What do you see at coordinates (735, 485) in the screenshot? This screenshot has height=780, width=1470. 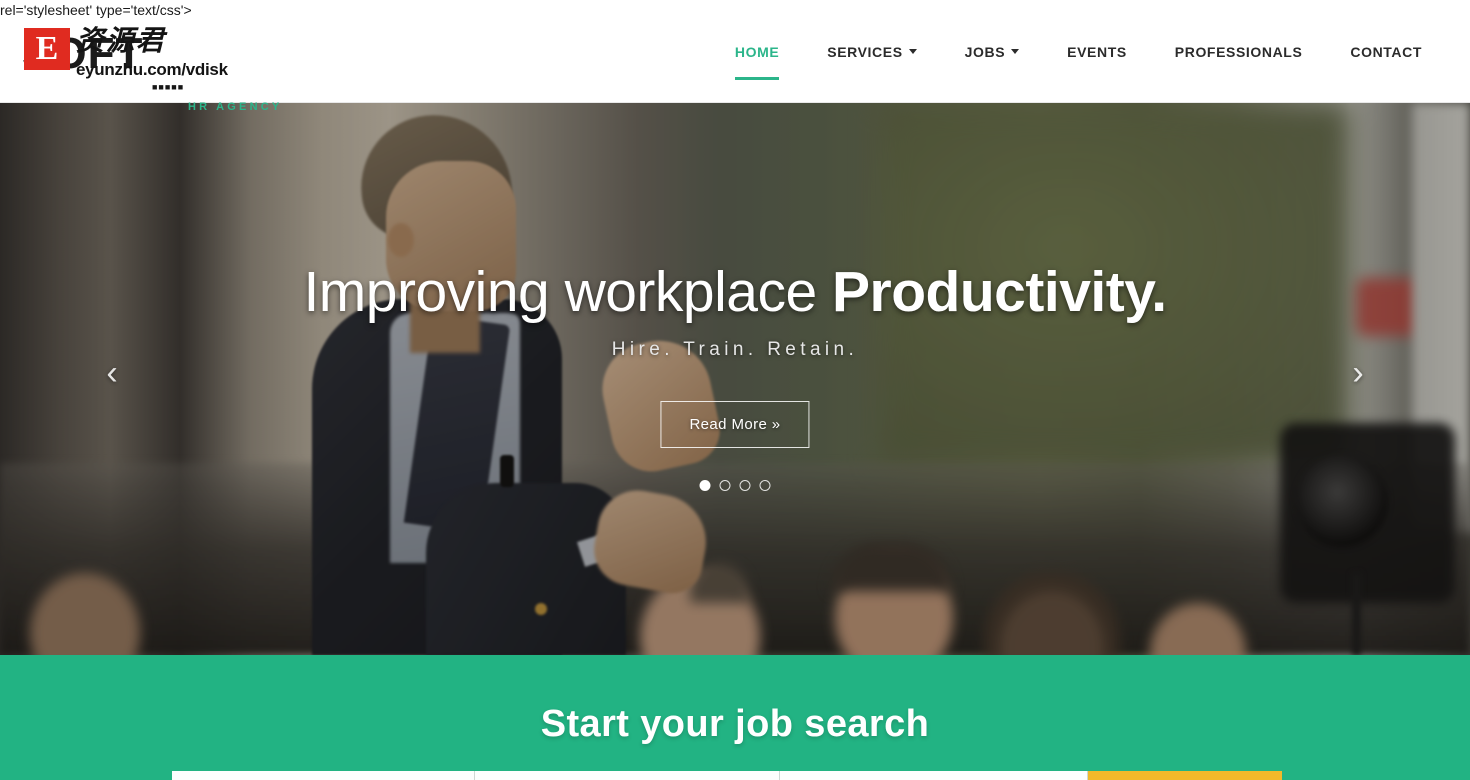 I see `carousel-indicators` at bounding box center [735, 485].